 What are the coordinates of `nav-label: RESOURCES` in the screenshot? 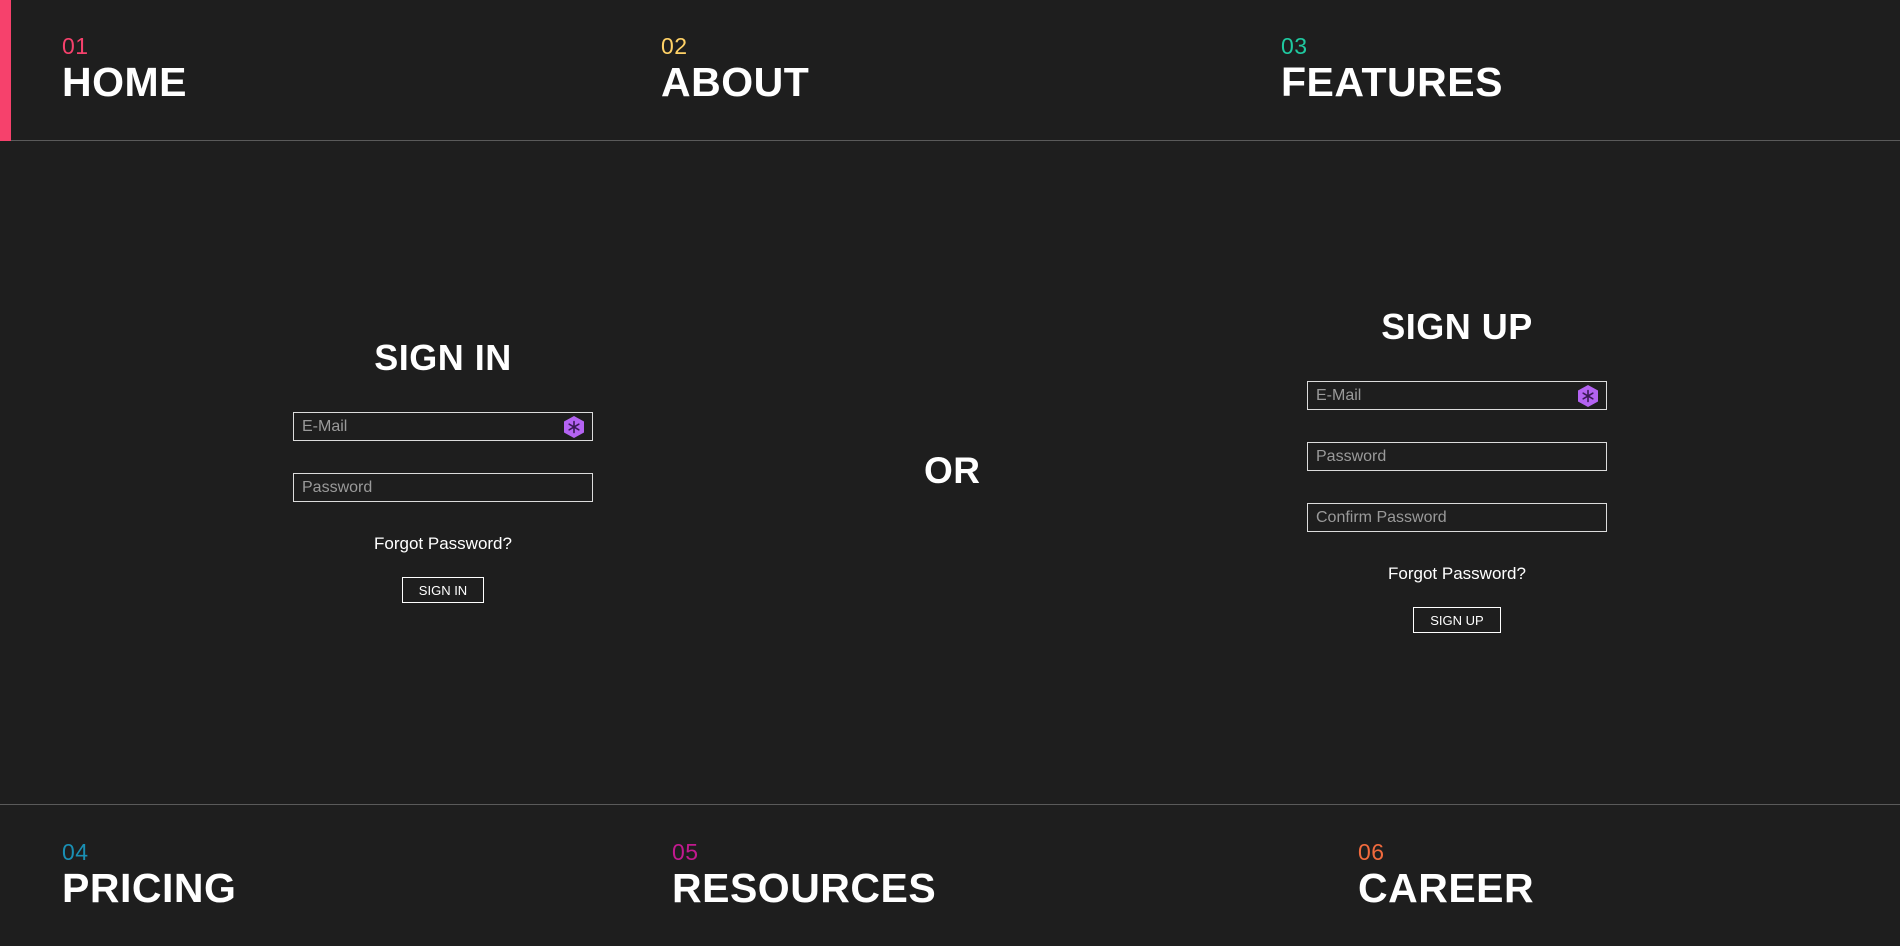 It's located at (804, 888).